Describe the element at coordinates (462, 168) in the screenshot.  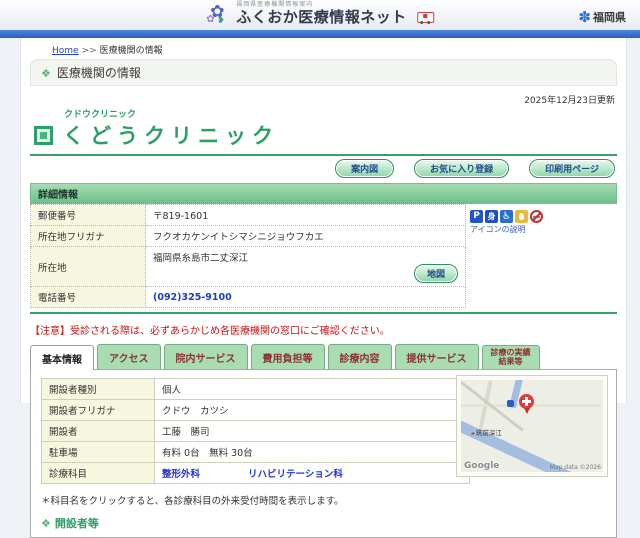
I see `favorite-button: お気に入り登録` at that location.